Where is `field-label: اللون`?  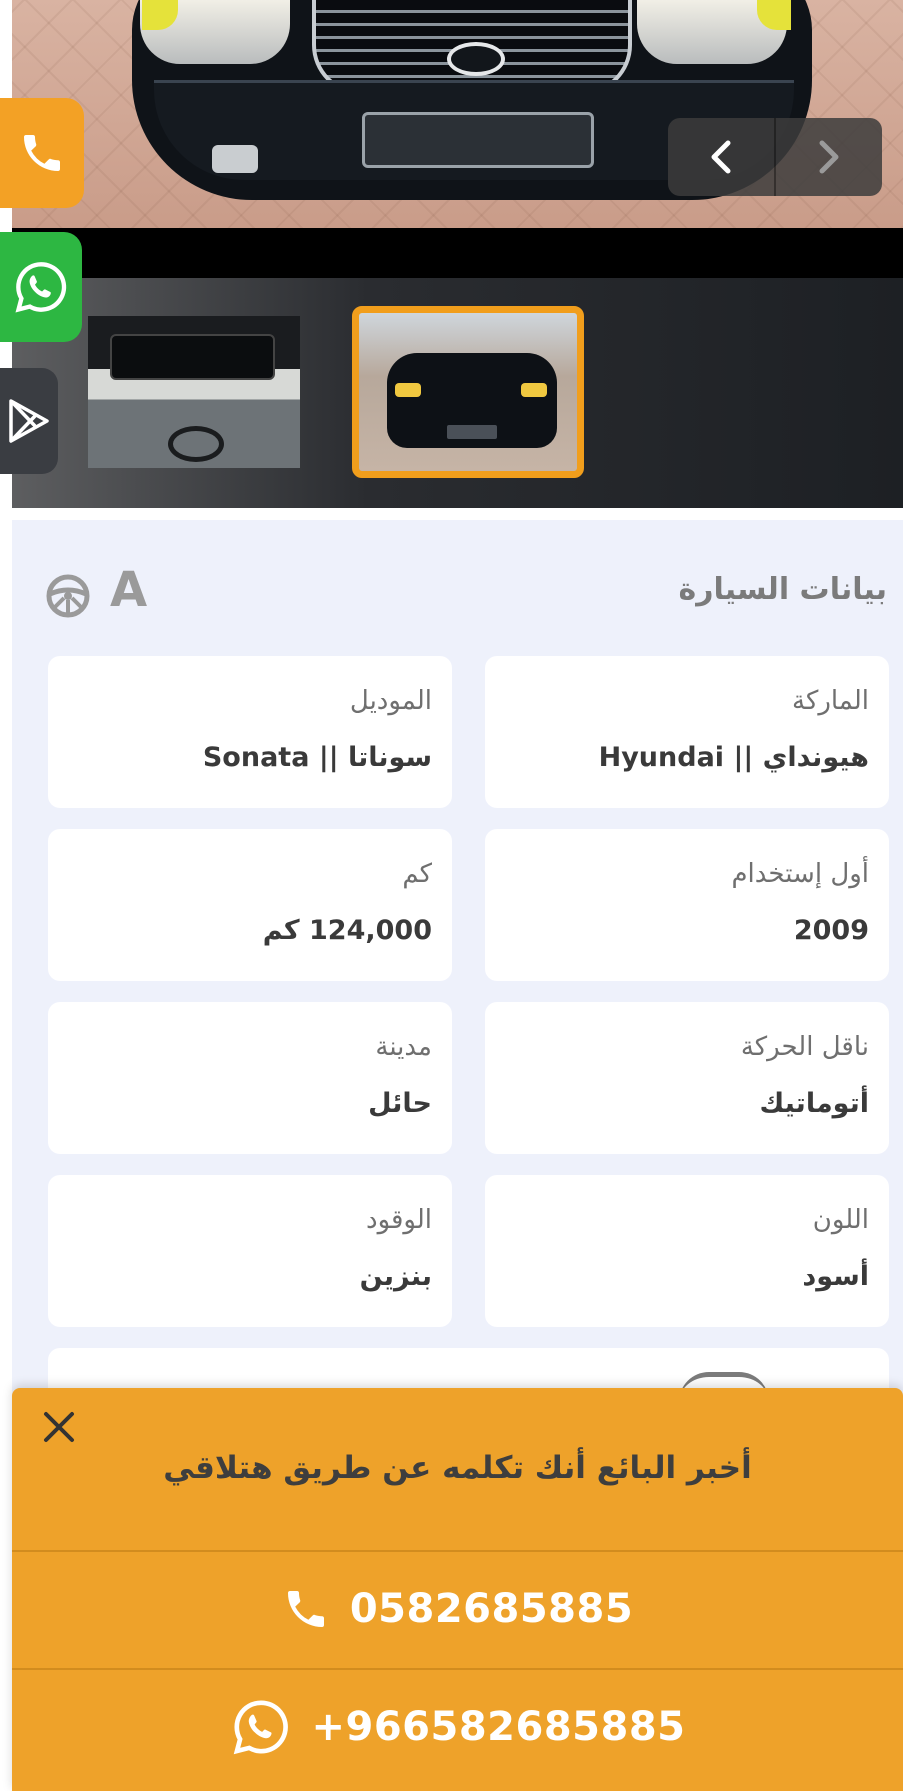
field-label: اللون is located at coordinates (840, 1220).